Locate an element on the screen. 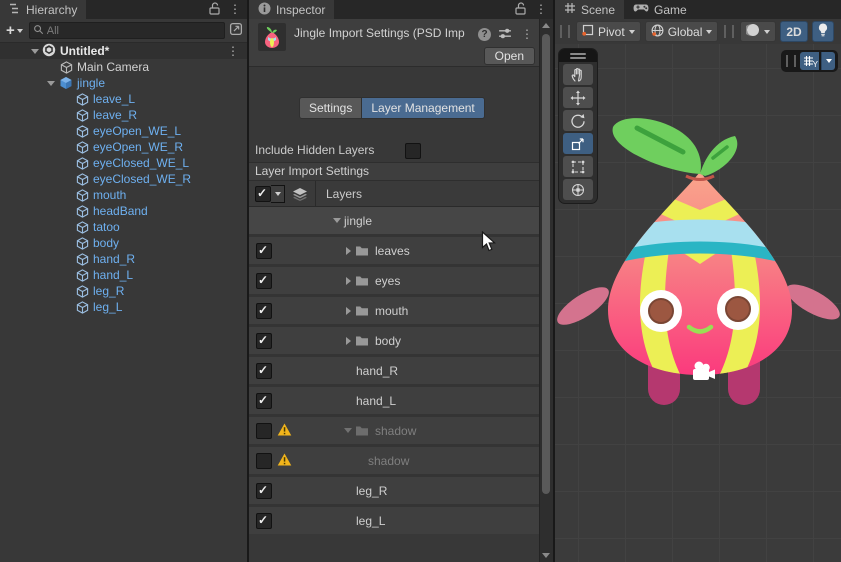 This screenshot has width=841, height=562. hierarchy-item-jingle: jingle is located at coordinates (123, 83).